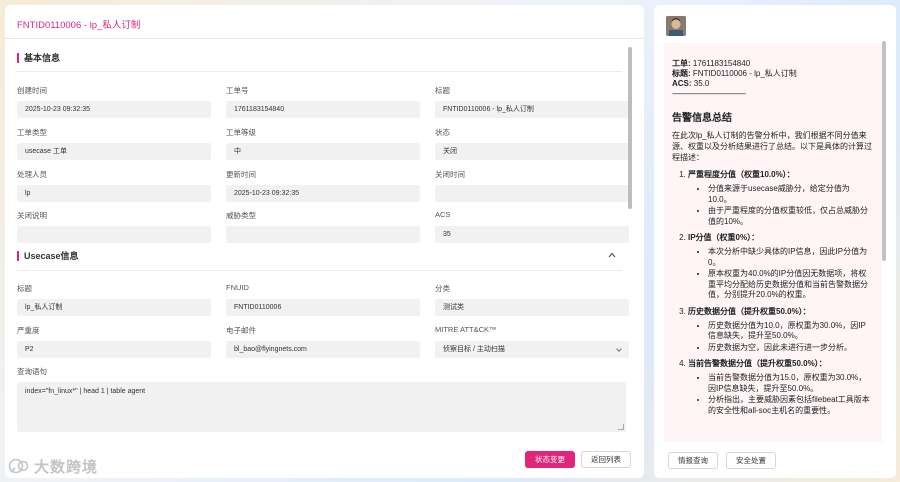 The image size is (900, 482). What do you see at coordinates (790, 216) in the screenshot?
I see `score-bullet: 由于严重程度的分值权重较低，仅占总威胁分值的10%。` at bounding box center [790, 216].